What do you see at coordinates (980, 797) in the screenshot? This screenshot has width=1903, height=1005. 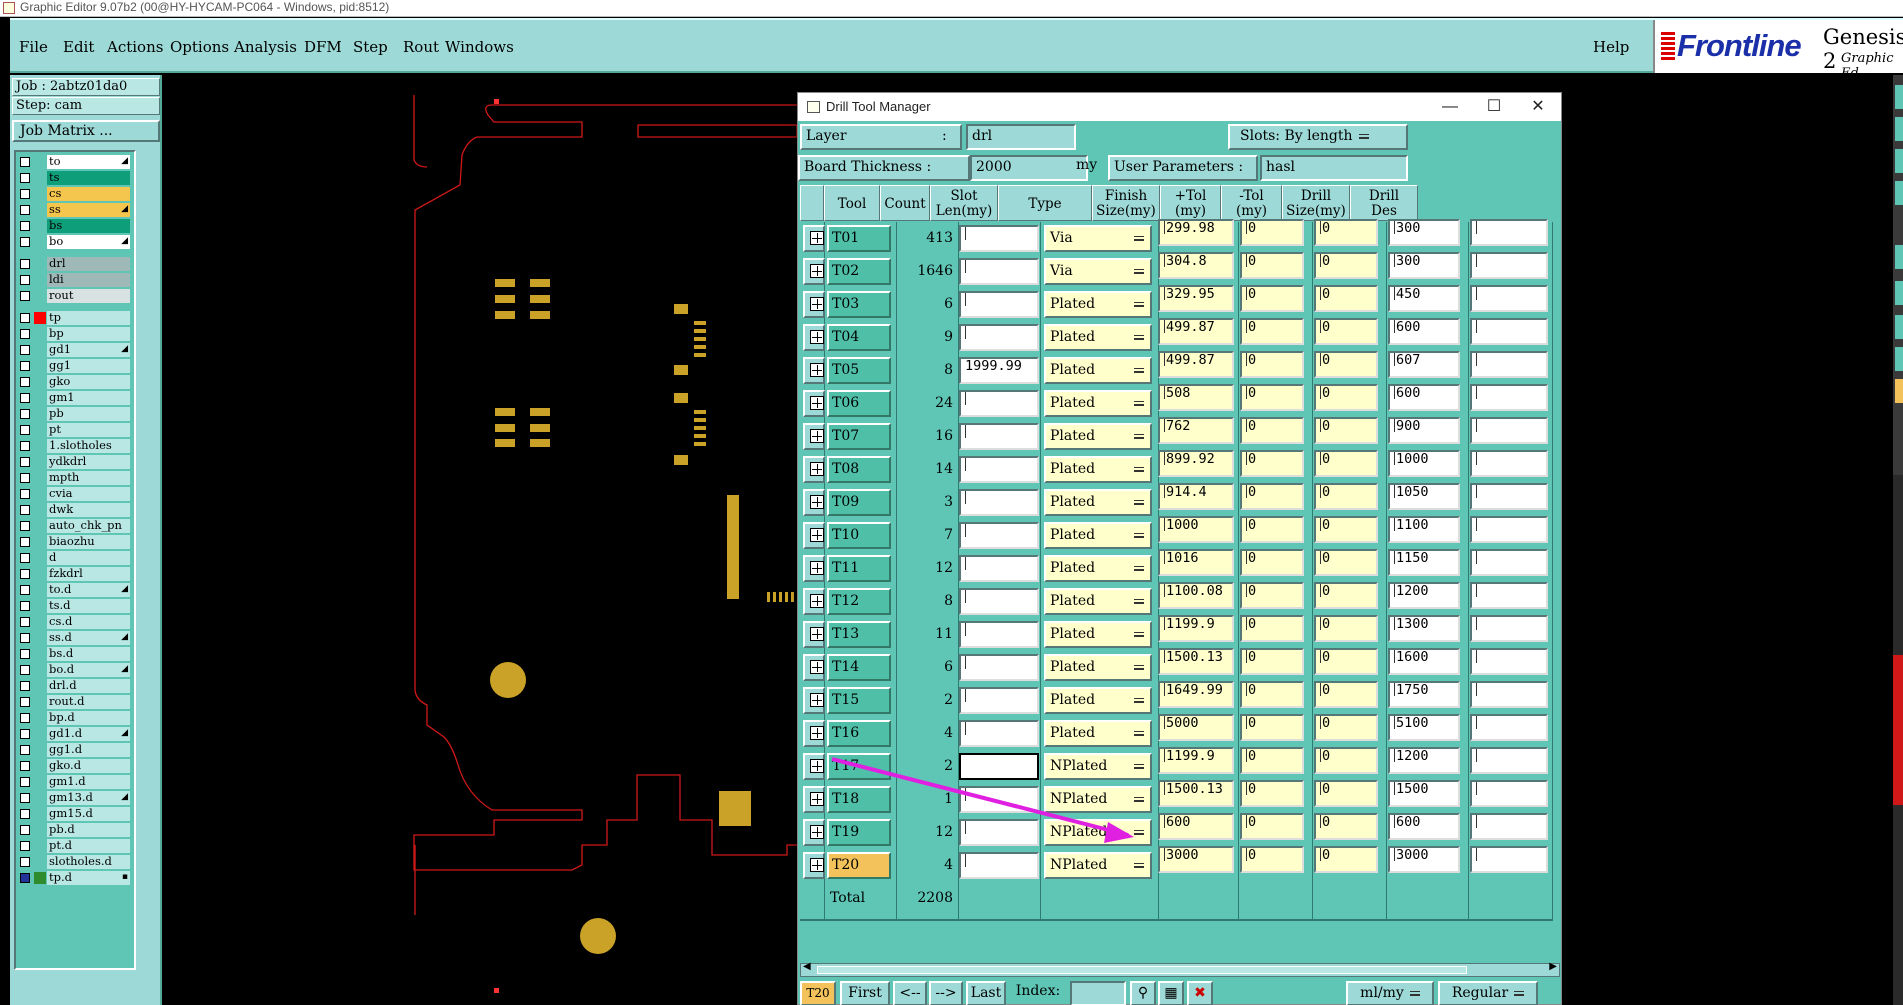 I see `annotation-arrow` at bounding box center [980, 797].